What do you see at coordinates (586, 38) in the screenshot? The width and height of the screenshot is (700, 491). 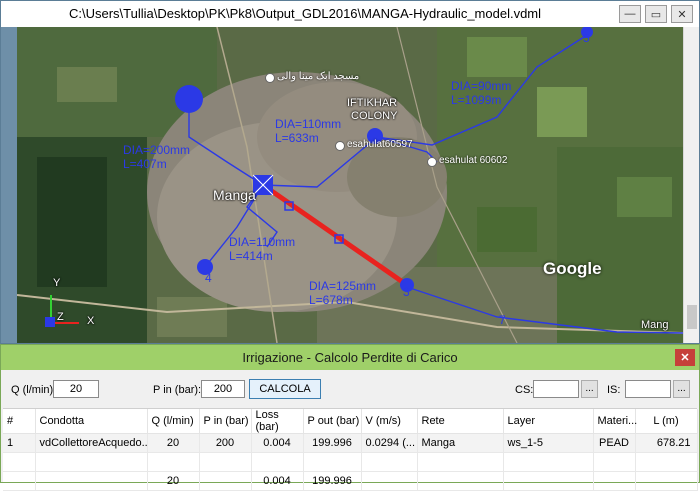 I see `node-id-label: 5` at bounding box center [586, 38].